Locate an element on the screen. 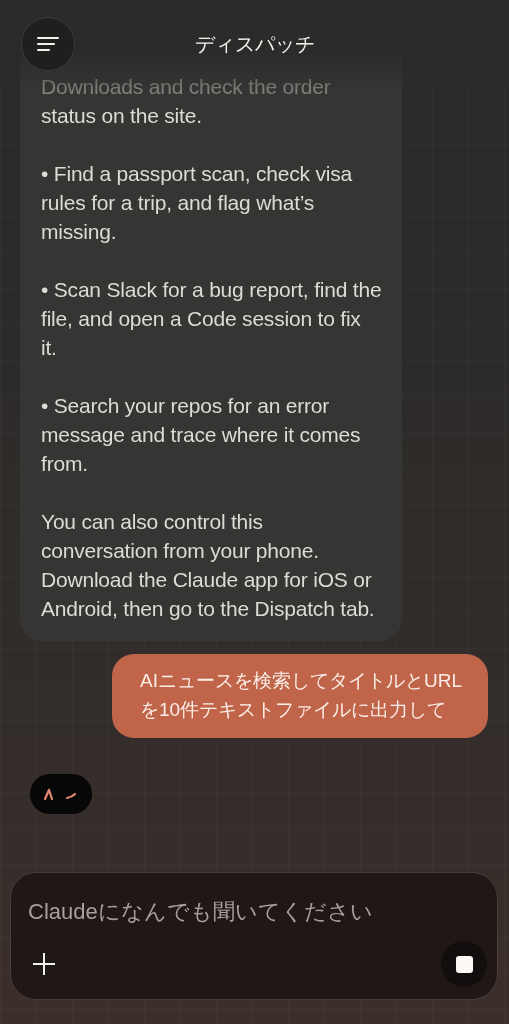  message-paragraph: • Find a passport scan, check visa rules for a trip, and flag what’s missing. is located at coordinates (197, 203).